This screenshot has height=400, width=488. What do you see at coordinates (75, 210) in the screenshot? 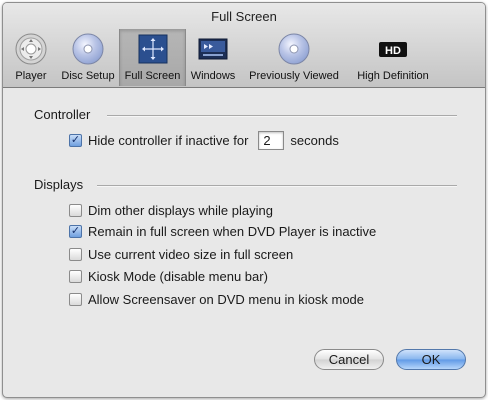
I see `dim-displays-checkbox` at bounding box center [75, 210].